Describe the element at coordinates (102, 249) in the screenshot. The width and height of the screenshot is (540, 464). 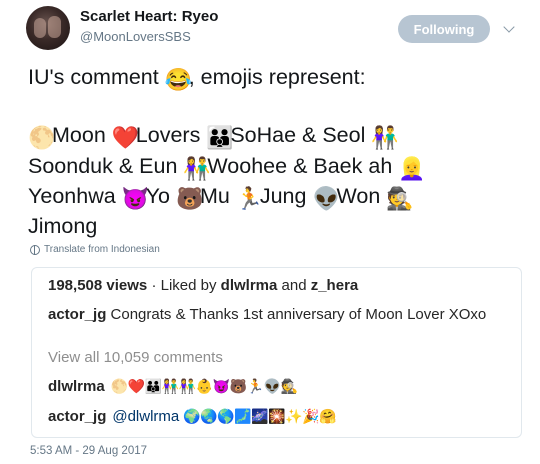
I see `translate-label: Translate from Indonesian` at that location.